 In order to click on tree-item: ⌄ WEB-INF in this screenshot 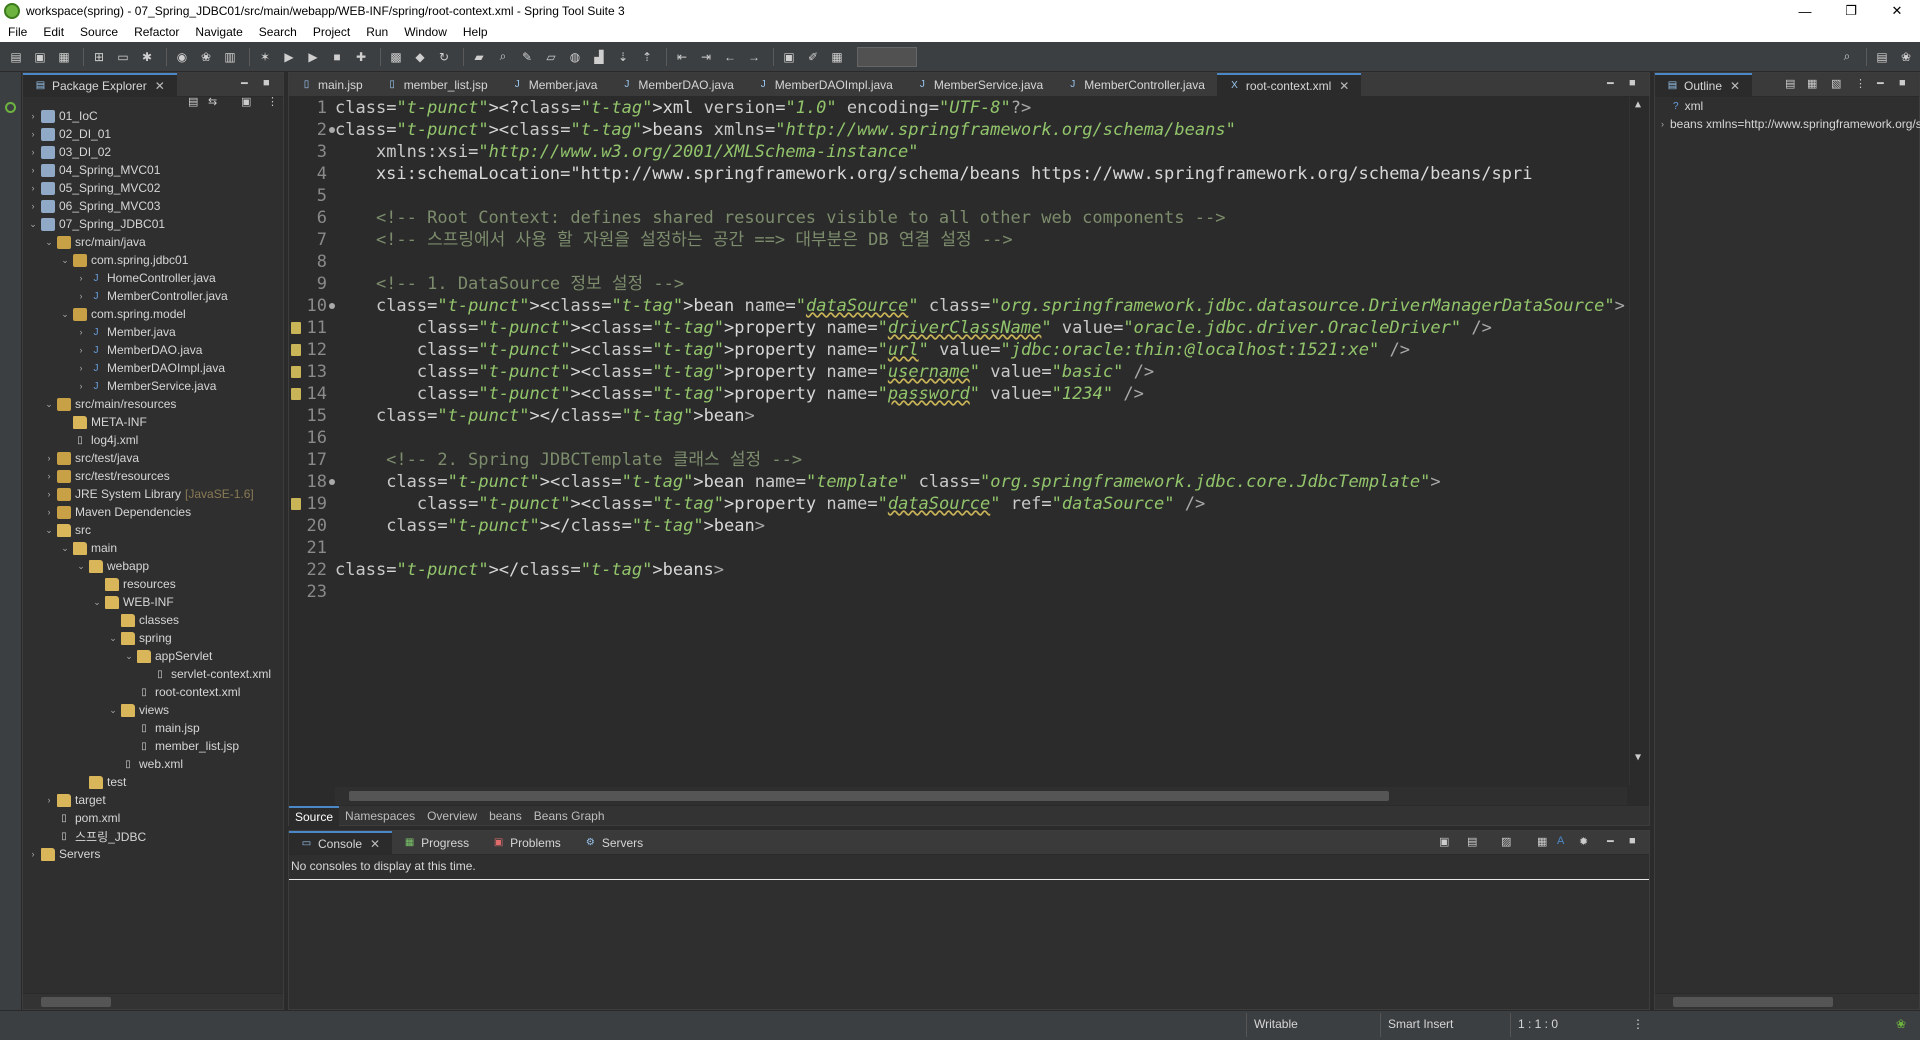, I will do `click(153, 602)`.